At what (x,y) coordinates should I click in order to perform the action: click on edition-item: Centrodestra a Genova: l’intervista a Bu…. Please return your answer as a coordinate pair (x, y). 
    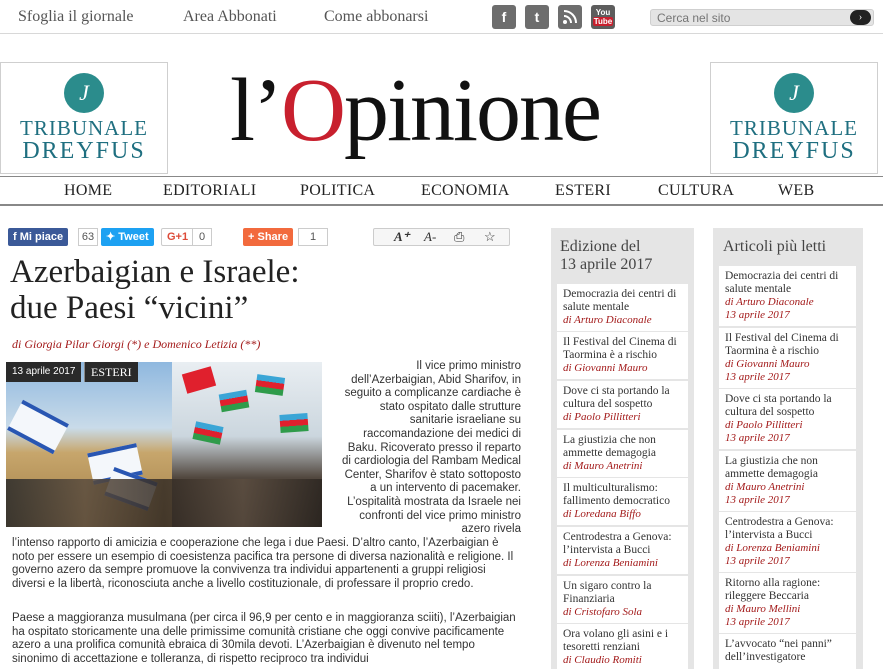
    Looking at the image, I should click on (622, 550).